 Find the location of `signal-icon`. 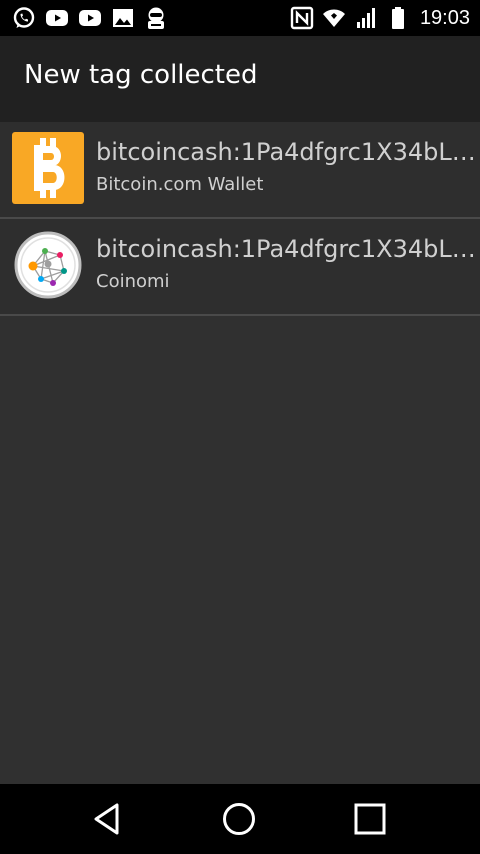

signal-icon is located at coordinates (366, 18).